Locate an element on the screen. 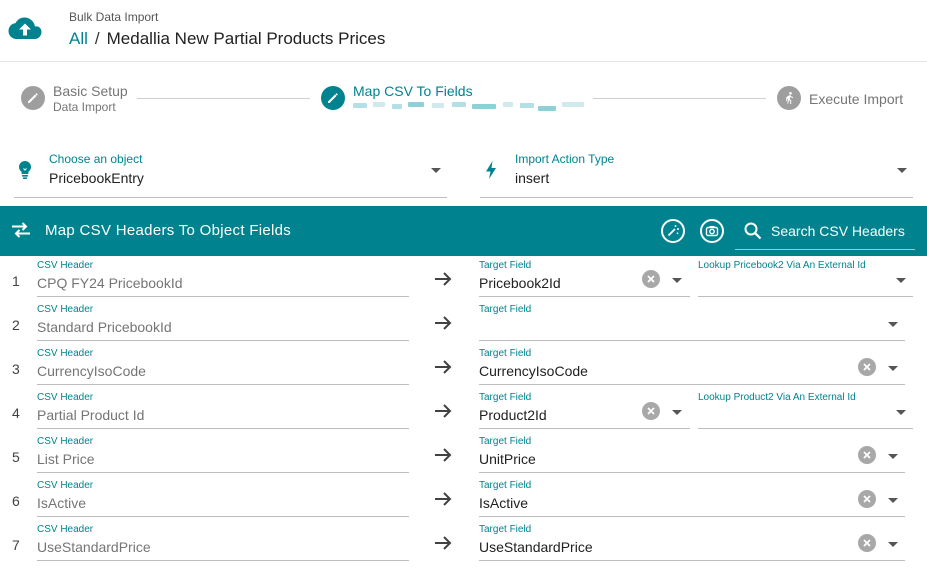 Image resolution: width=927 pixels, height=575 pixels. lookup-label: Lookup Pricebook2 Via An External Id is located at coordinates (782, 265).